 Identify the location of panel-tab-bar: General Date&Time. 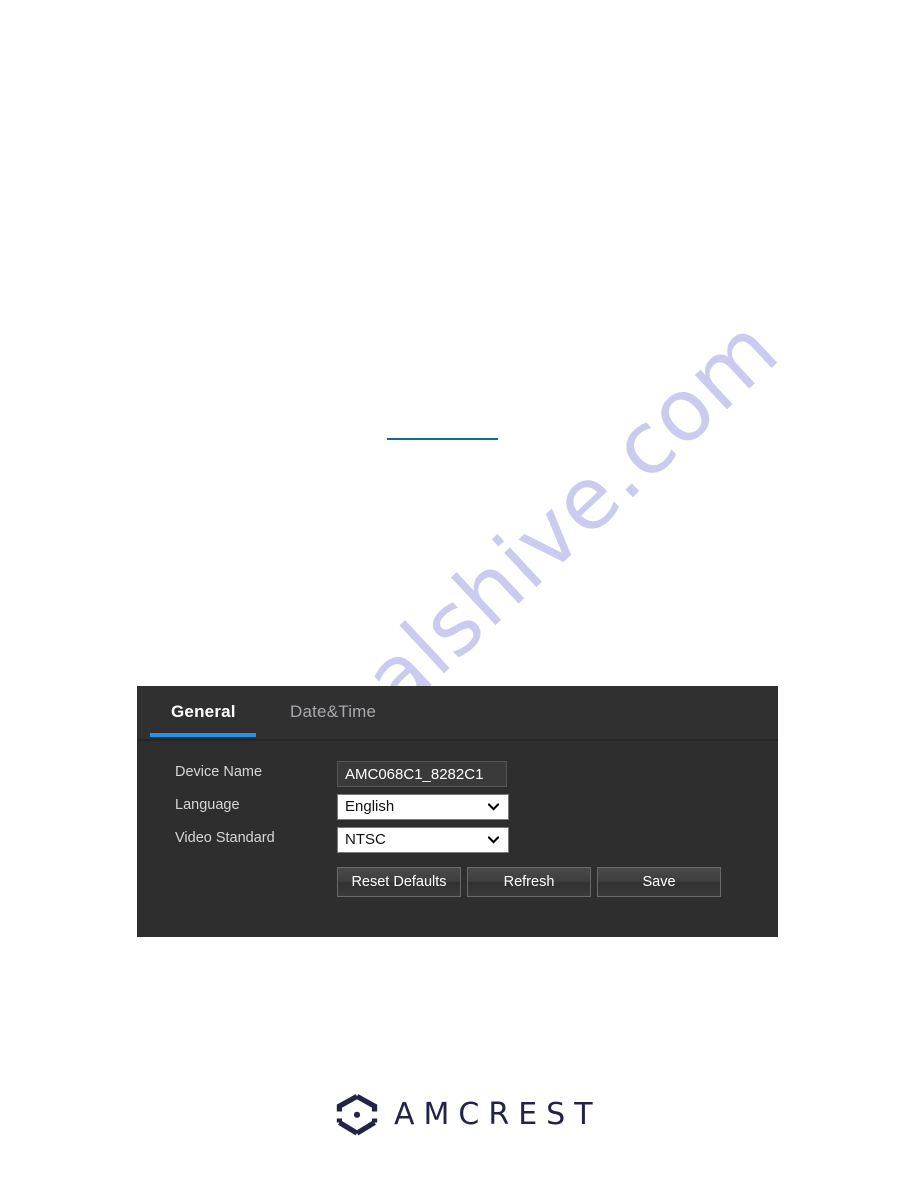
(457, 713).